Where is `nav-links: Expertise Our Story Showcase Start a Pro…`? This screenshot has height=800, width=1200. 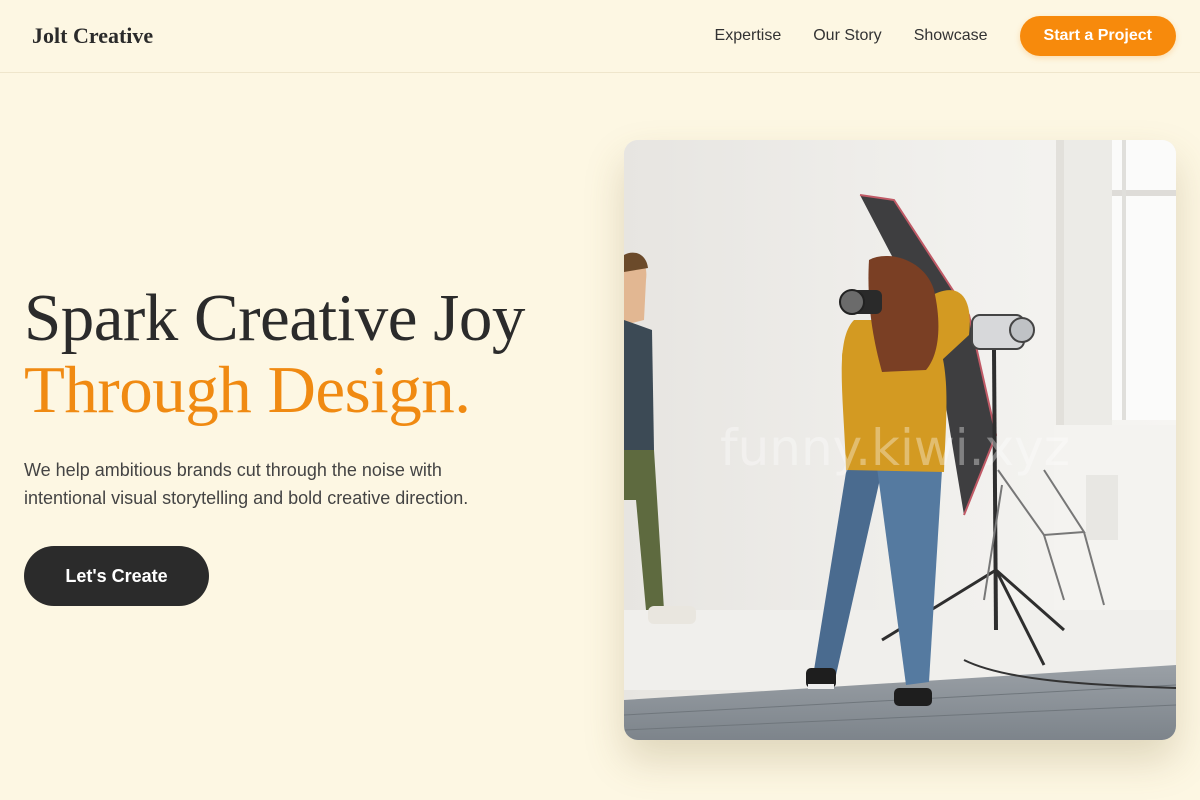 nav-links: Expertise Our Story Showcase Start a Pro… is located at coordinates (945, 36).